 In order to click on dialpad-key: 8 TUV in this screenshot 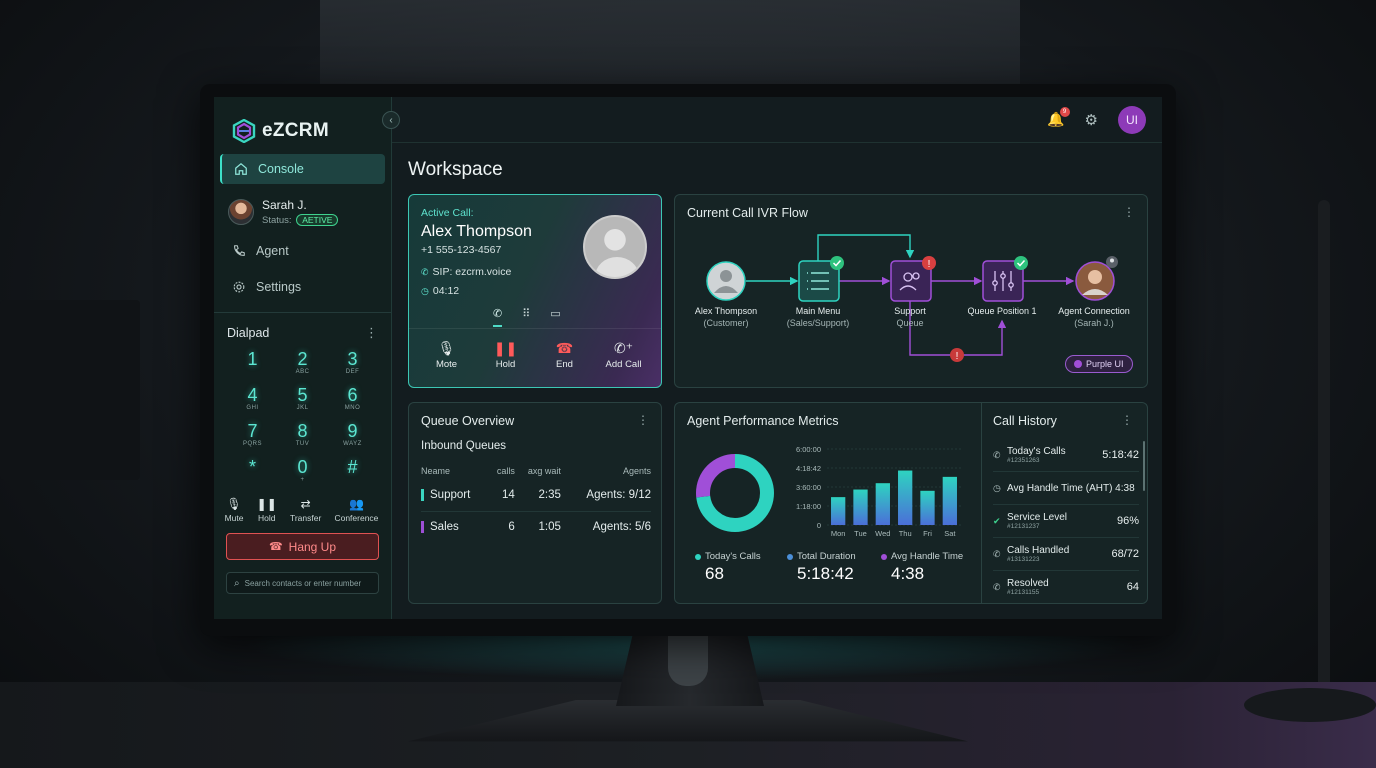, I will do `click(303, 439)`.